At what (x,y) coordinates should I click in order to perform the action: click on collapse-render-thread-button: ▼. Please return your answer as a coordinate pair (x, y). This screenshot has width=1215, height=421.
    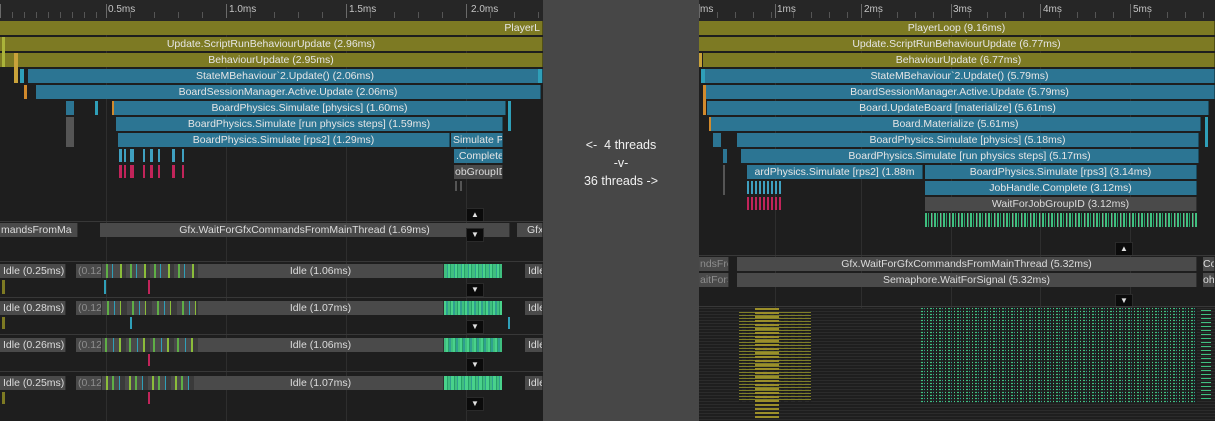
    Looking at the image, I should click on (475, 235).